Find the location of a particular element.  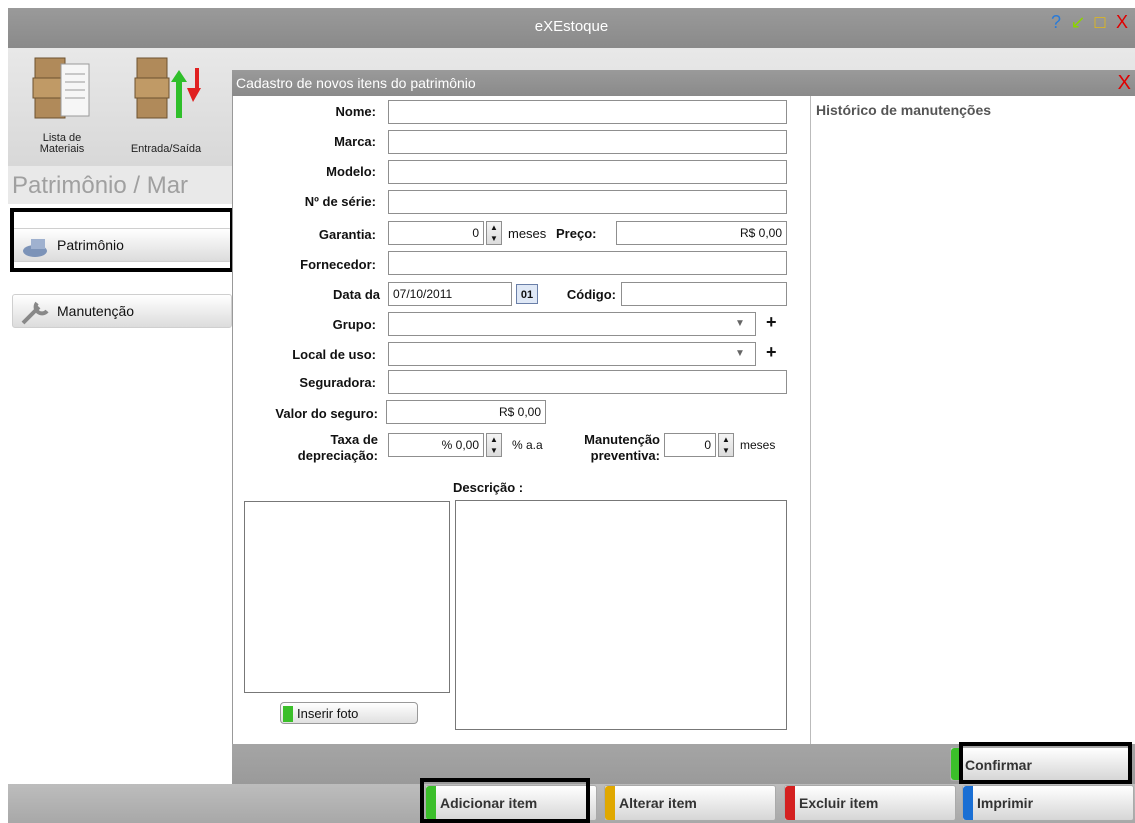

serie-field is located at coordinates (587, 202).